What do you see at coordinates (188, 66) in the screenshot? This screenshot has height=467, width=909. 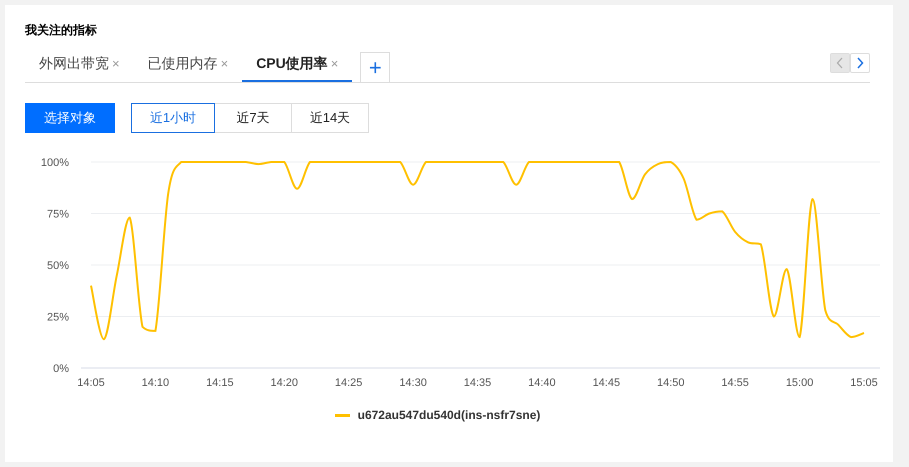 I see `metric-tab: 已使用内存 ×` at bounding box center [188, 66].